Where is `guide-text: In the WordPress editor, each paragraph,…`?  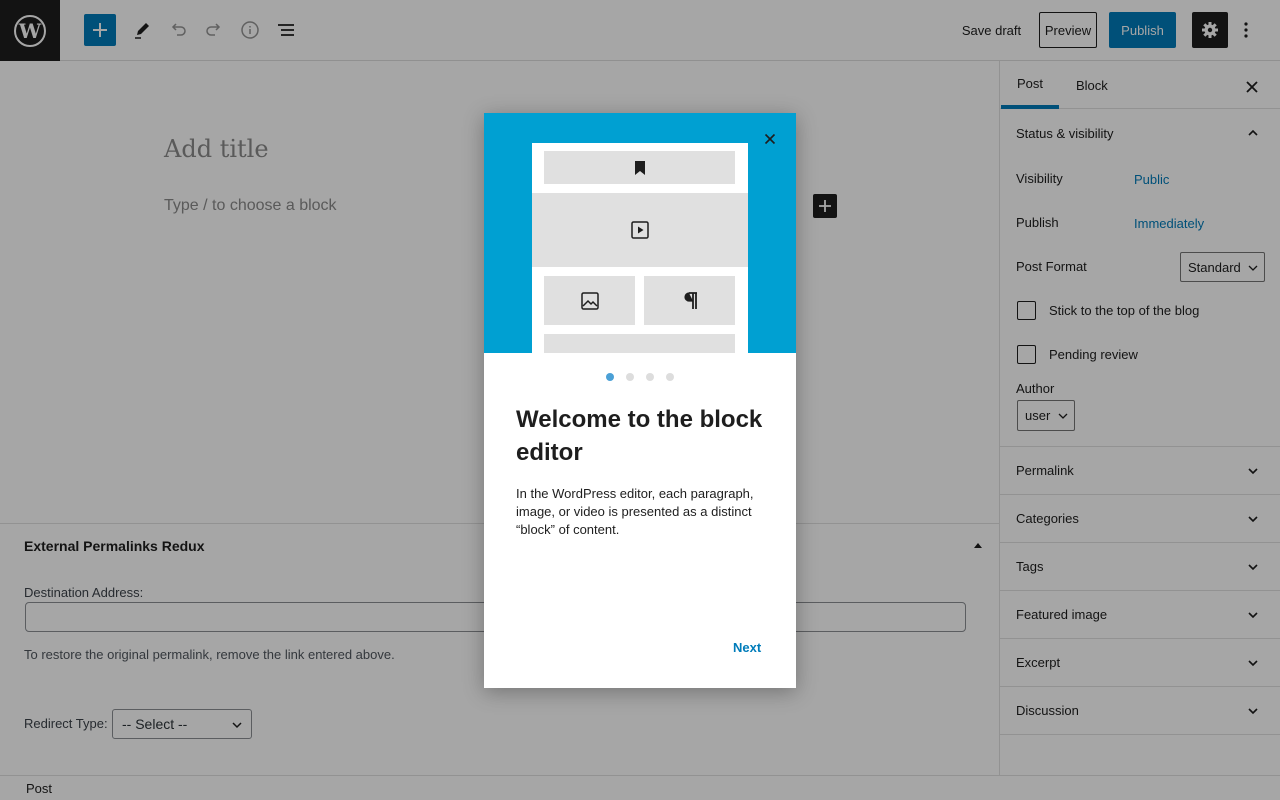
guide-text: In the WordPress editor, each paragraph,… is located at coordinates (635, 511).